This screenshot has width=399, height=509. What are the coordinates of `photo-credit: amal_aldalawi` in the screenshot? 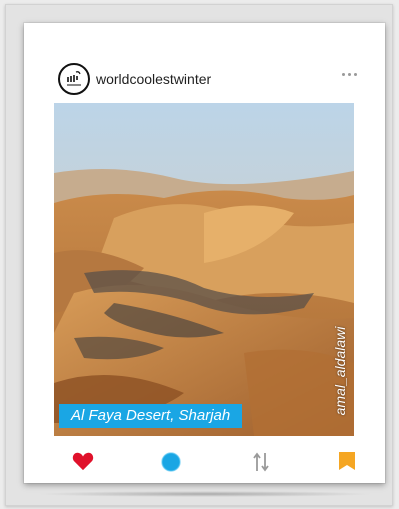 It's located at (341, 371).